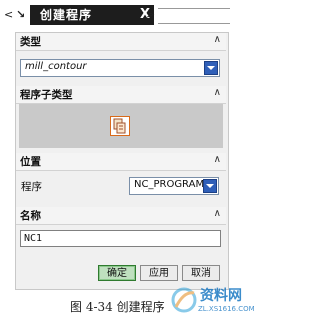 The width and height of the screenshot is (320, 323). I want to click on subtype-gallery, so click(121, 126).